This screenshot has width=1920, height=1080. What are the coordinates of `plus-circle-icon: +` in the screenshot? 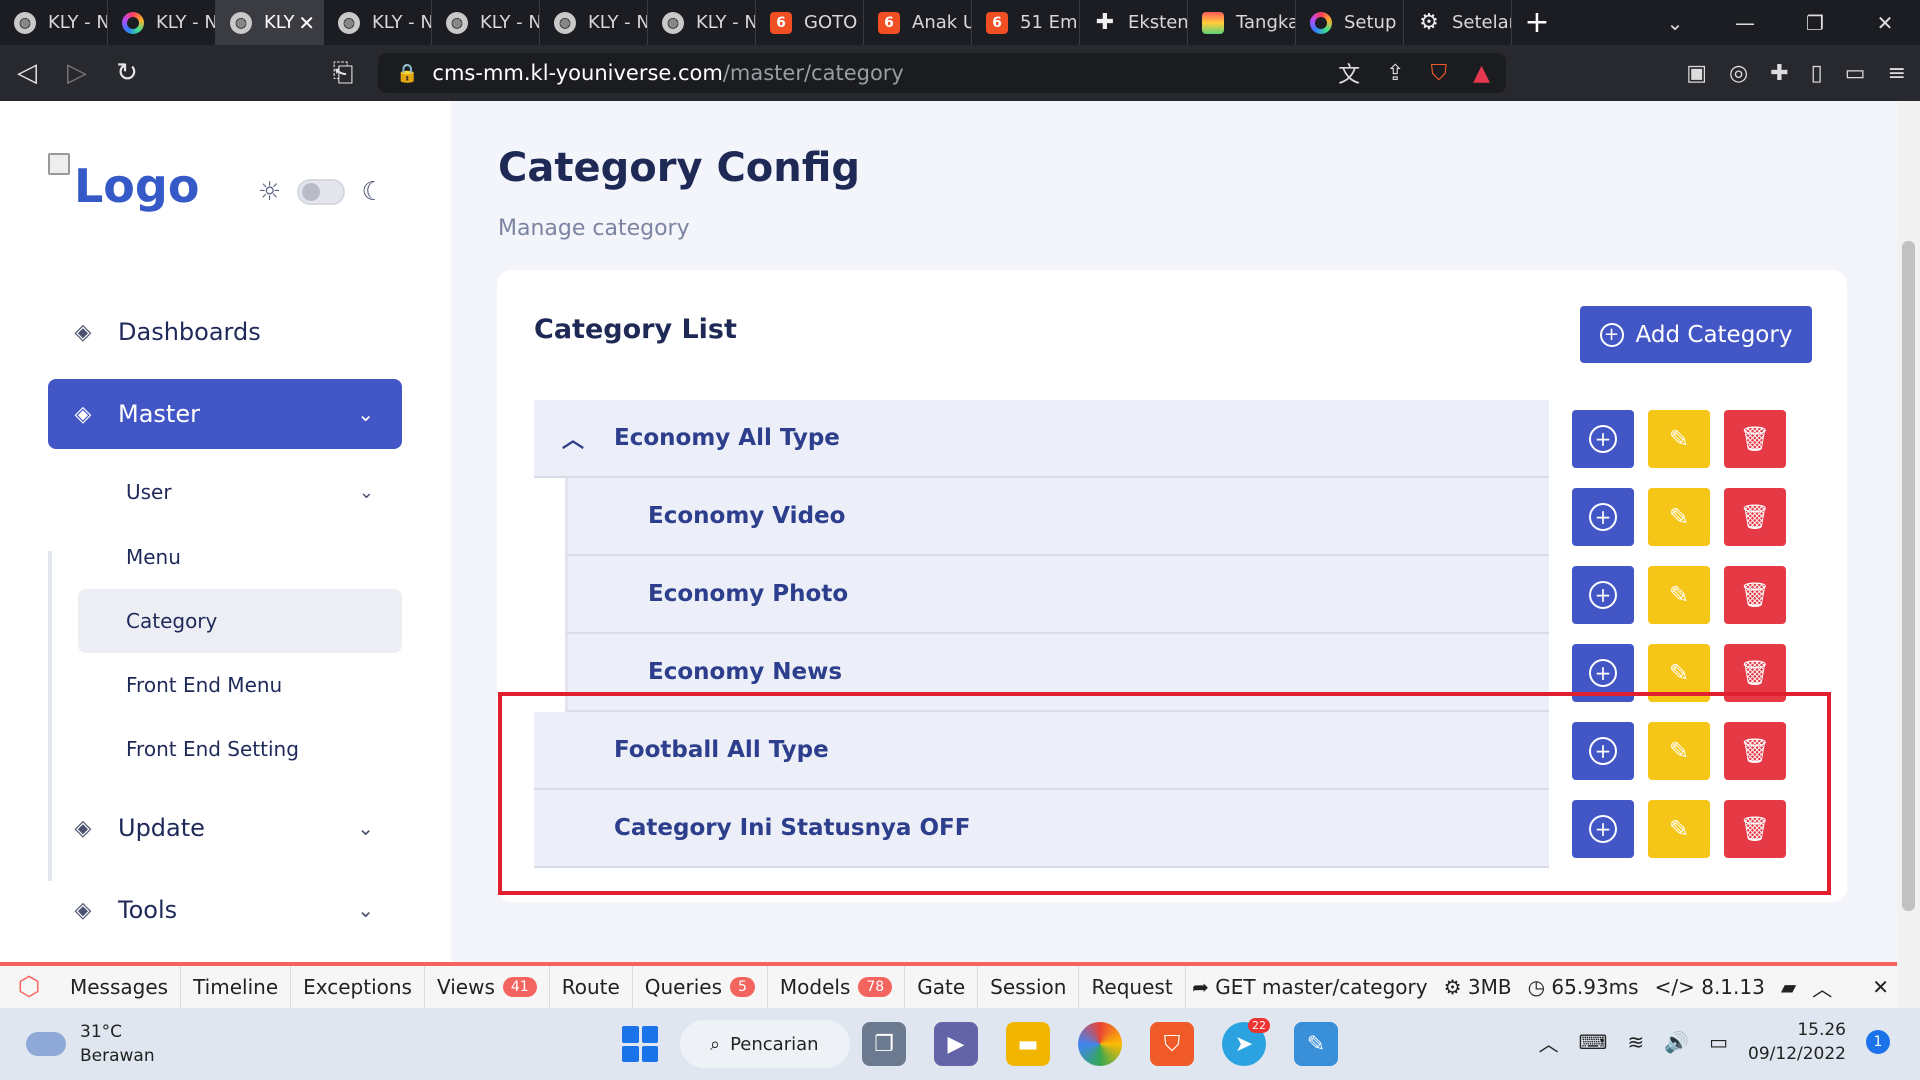 It's located at (1603, 673).